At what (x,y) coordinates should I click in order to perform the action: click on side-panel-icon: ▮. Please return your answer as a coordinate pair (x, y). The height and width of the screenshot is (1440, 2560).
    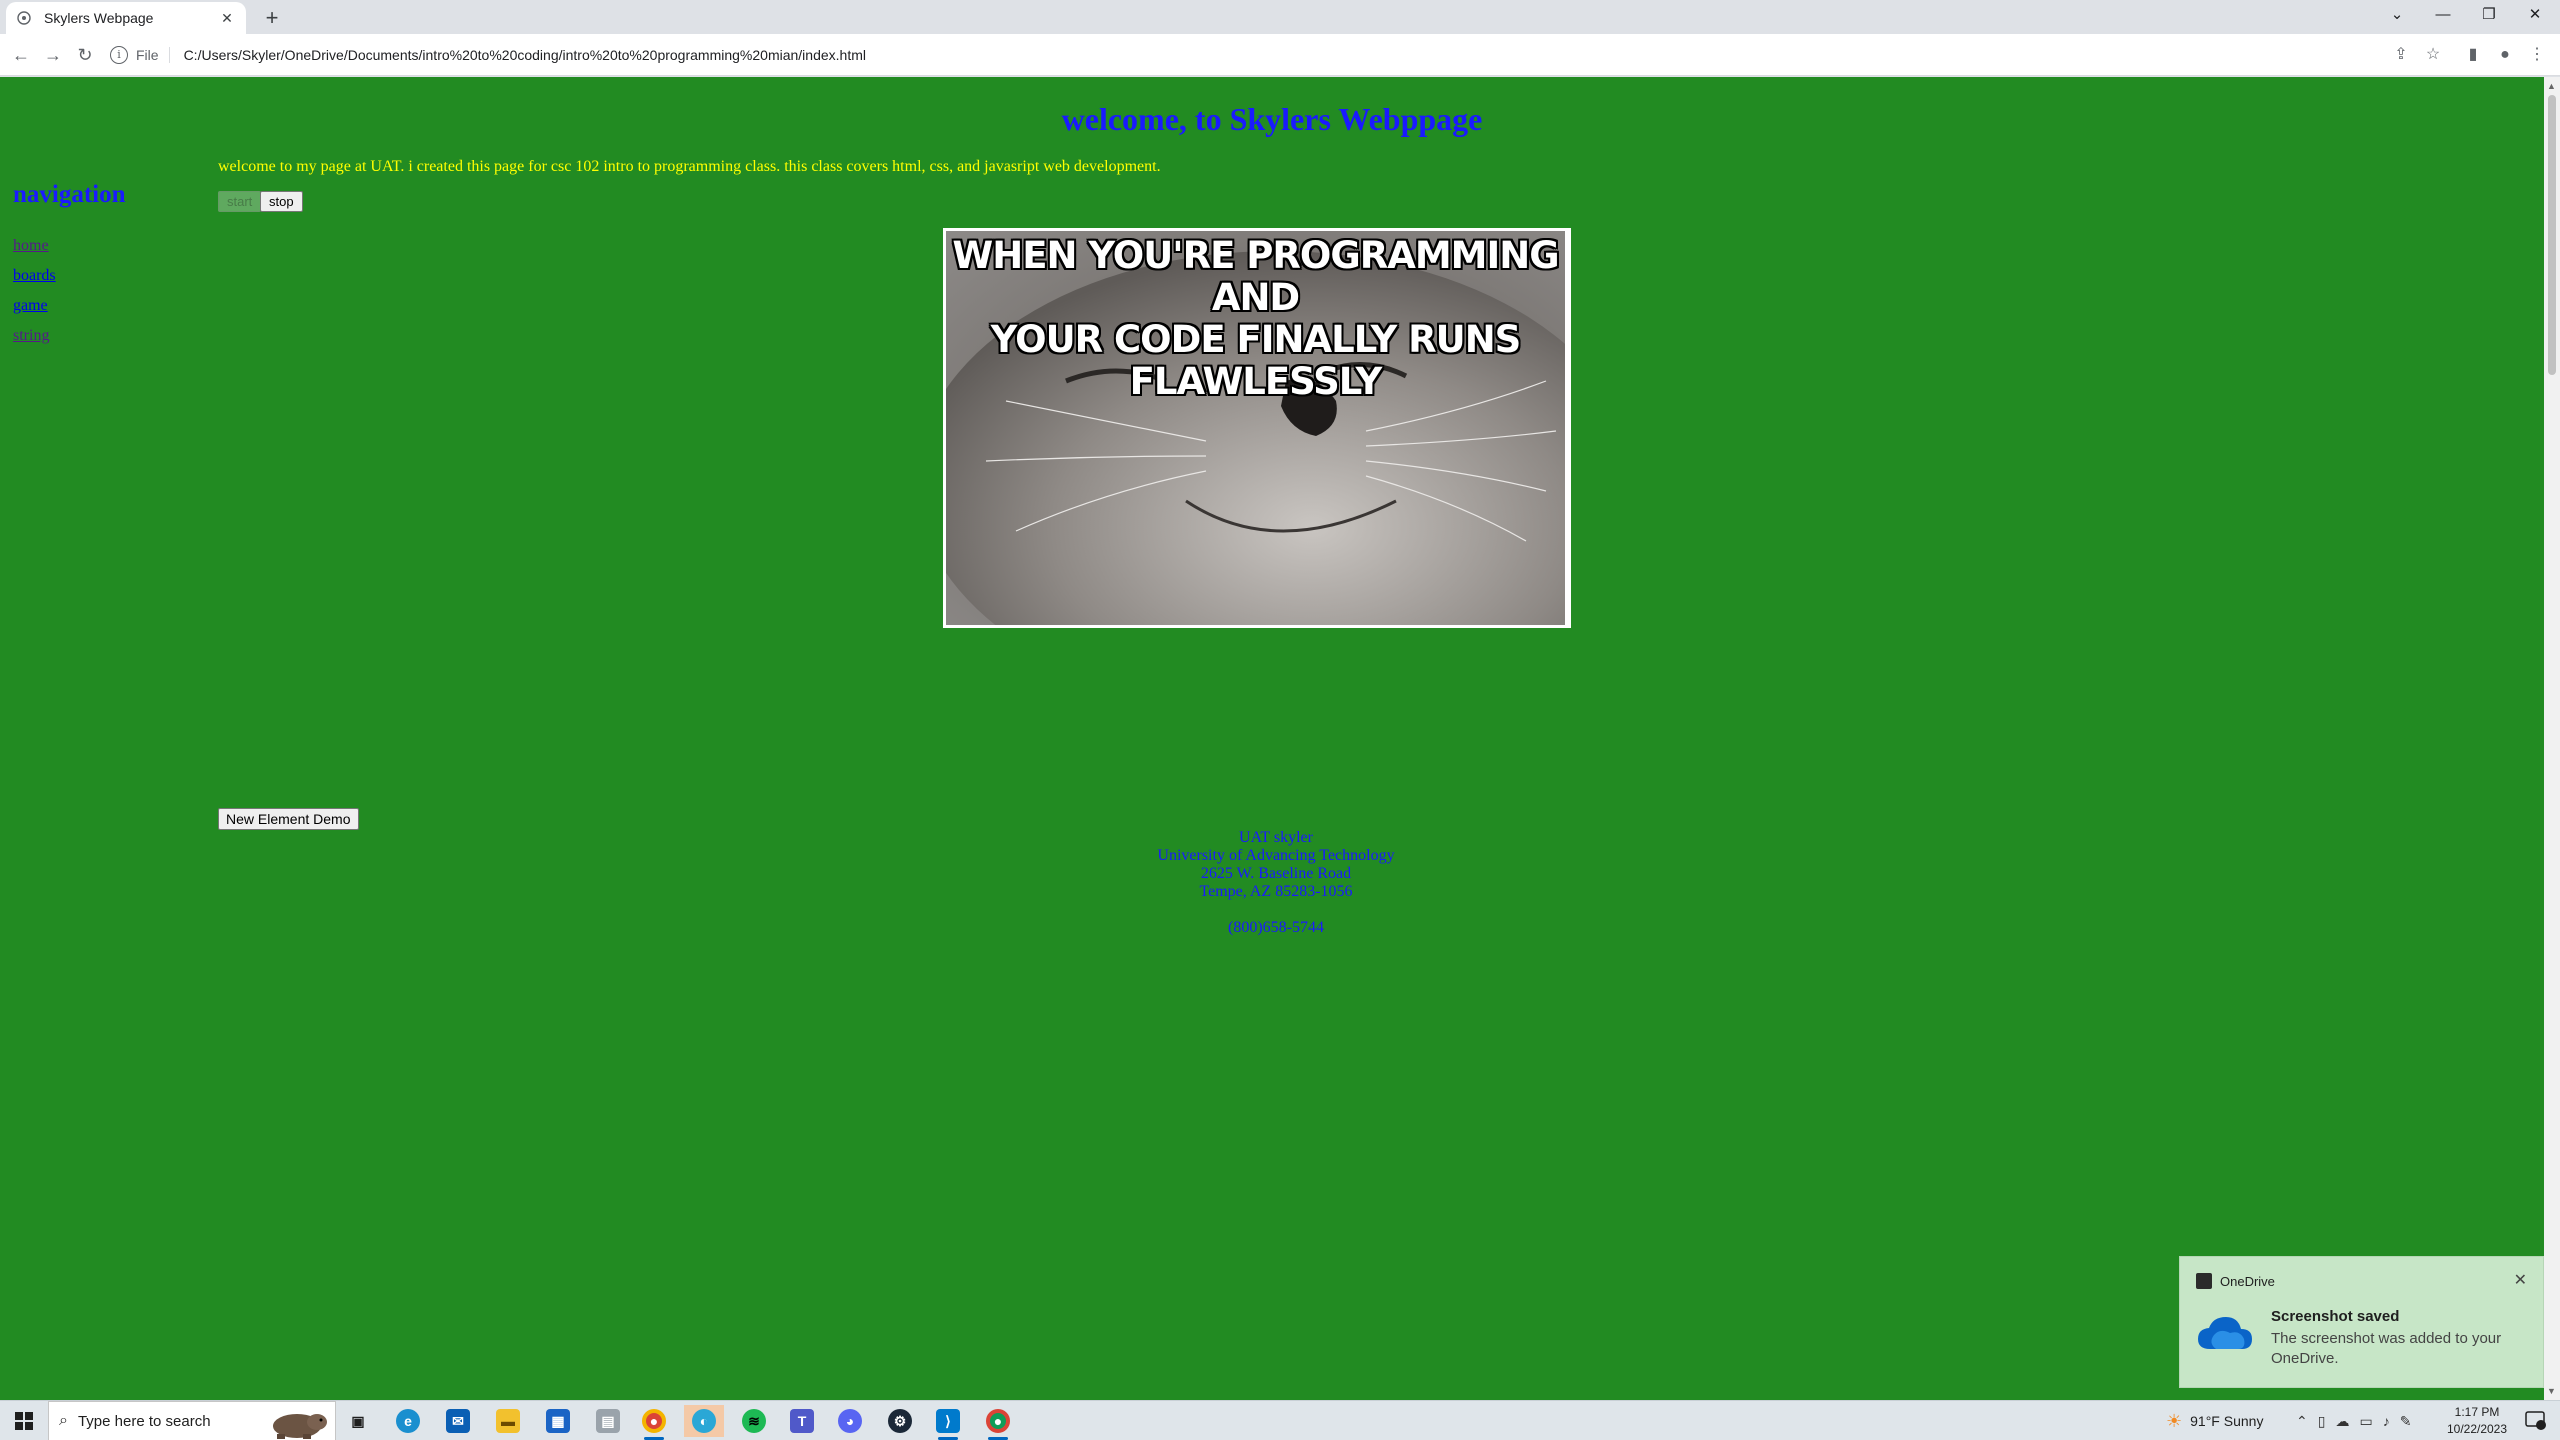
    Looking at the image, I should click on (2473, 55).